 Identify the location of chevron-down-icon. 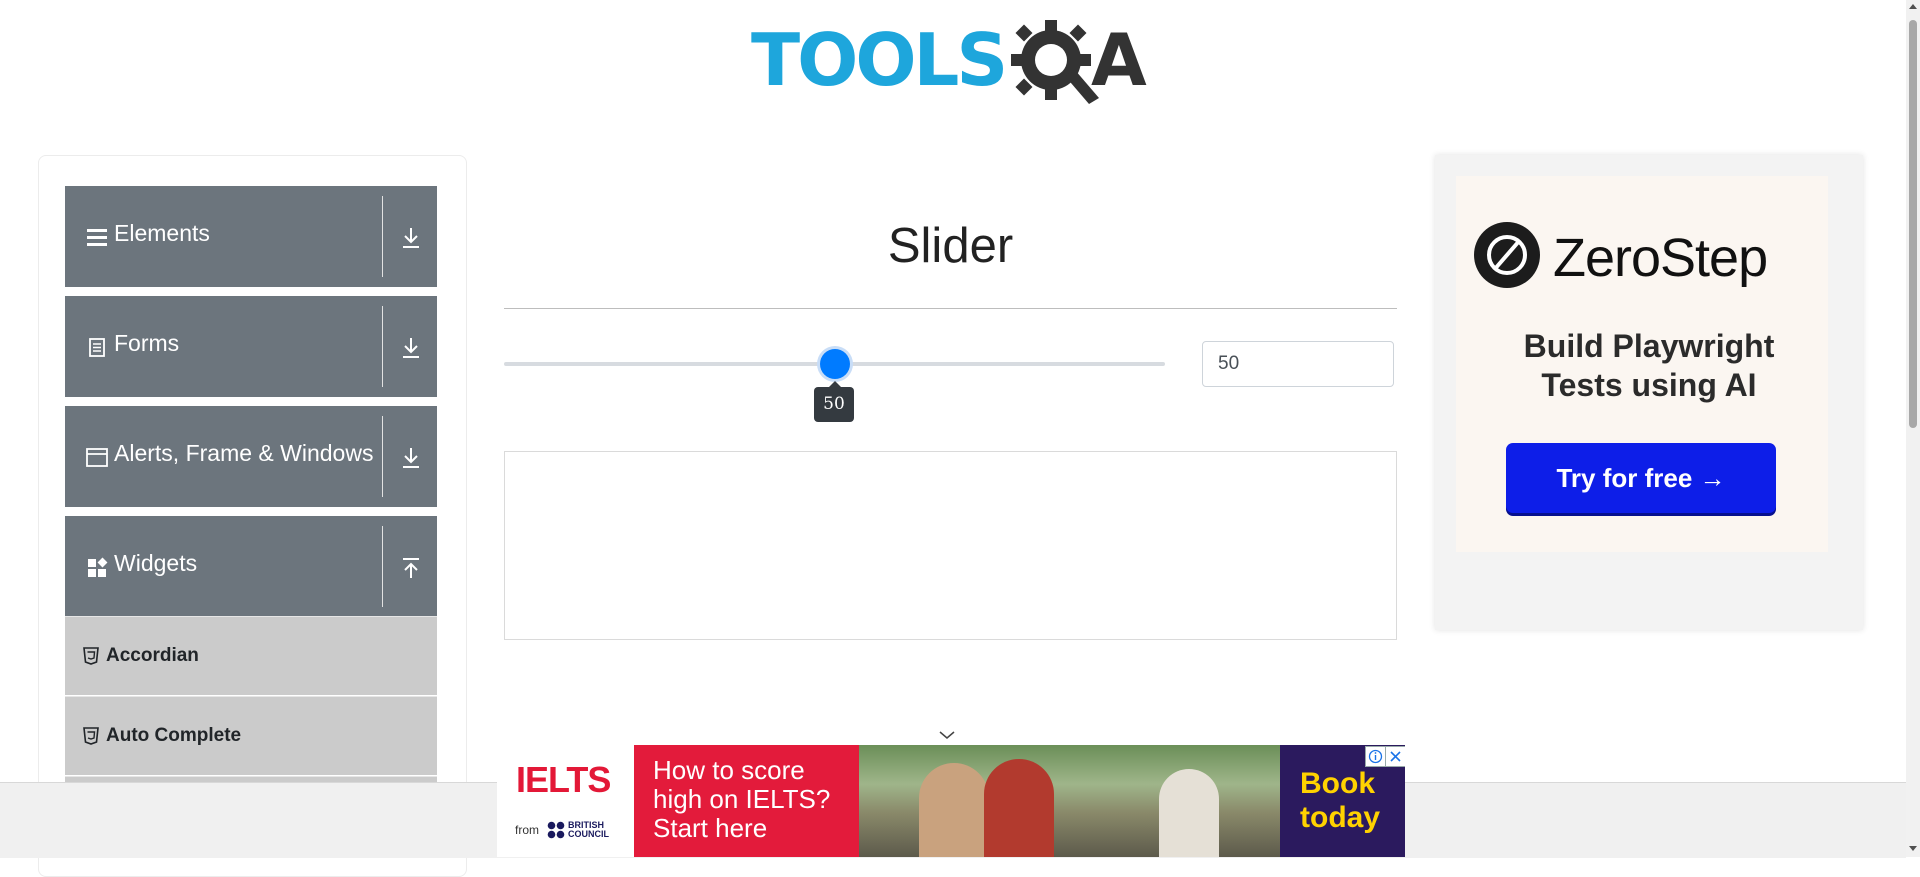
(947, 735).